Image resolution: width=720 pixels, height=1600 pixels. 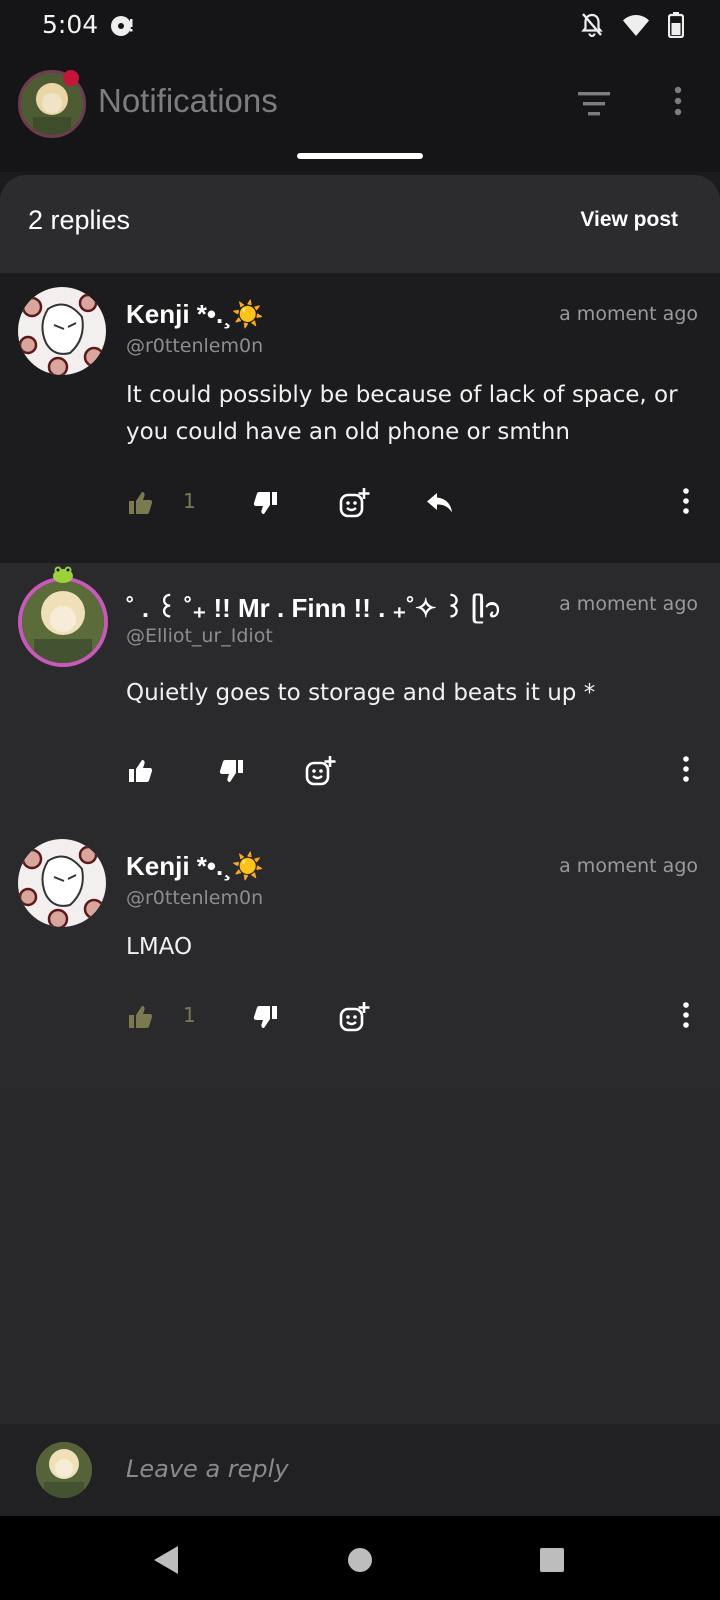 I want to click on comment-text: LMAO, so click(x=159, y=947).